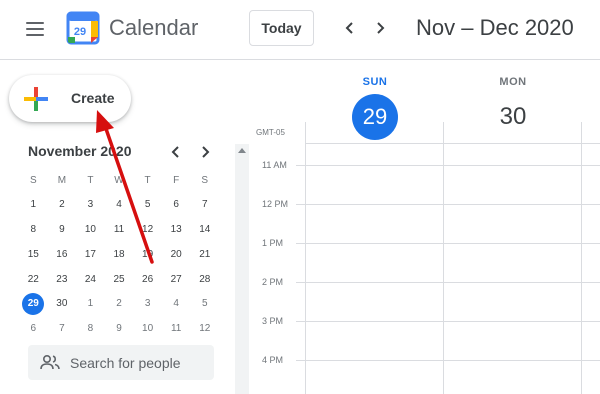 This screenshot has height=394, width=600. Describe the element at coordinates (452, 143) in the screenshot. I see `all-day-divider` at that location.